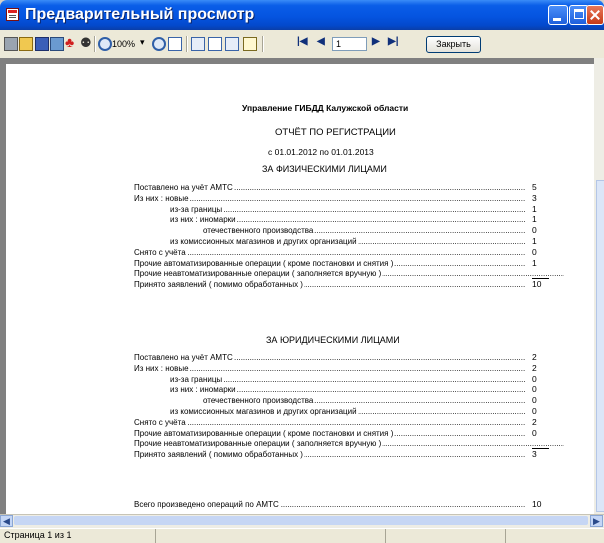 The height and width of the screenshot is (543, 604). I want to click on print-icon, so click(11, 44).